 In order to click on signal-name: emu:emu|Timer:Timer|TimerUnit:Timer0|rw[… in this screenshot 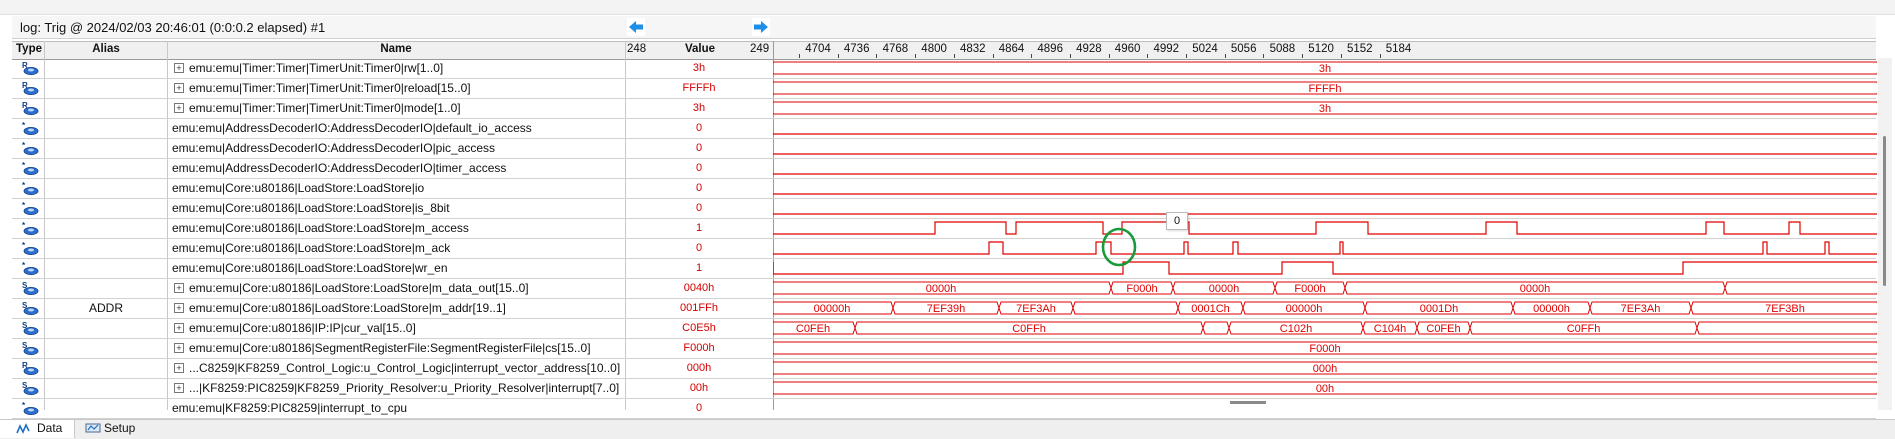, I will do `click(316, 68)`.